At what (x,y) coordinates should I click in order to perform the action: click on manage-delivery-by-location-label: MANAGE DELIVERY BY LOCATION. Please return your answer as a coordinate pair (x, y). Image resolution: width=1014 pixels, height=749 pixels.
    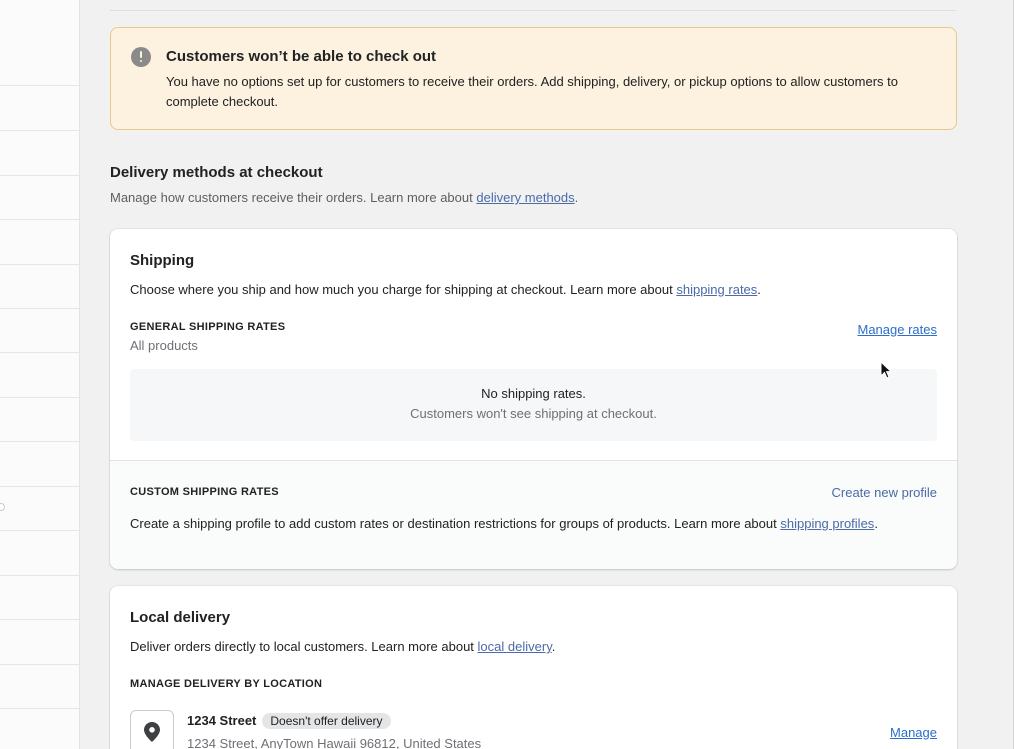
    Looking at the image, I should click on (226, 684).